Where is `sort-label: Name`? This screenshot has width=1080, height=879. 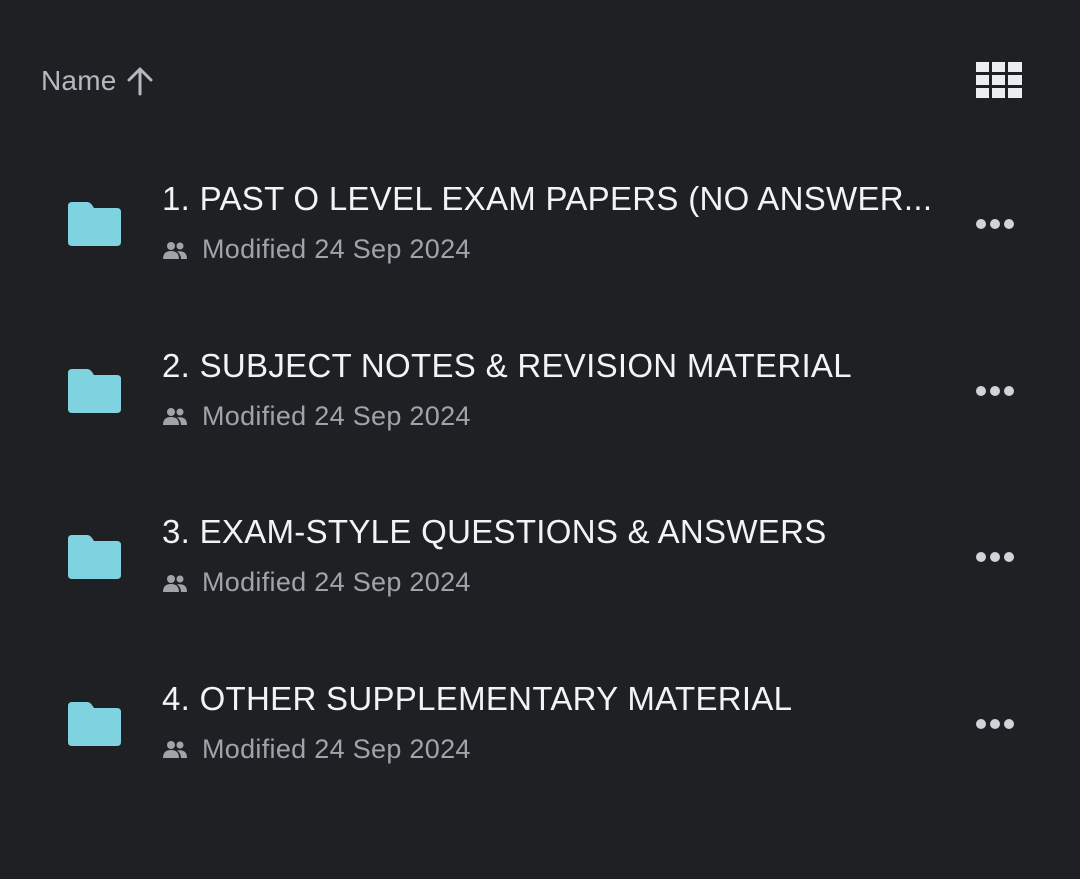
sort-label: Name is located at coordinates (79, 80).